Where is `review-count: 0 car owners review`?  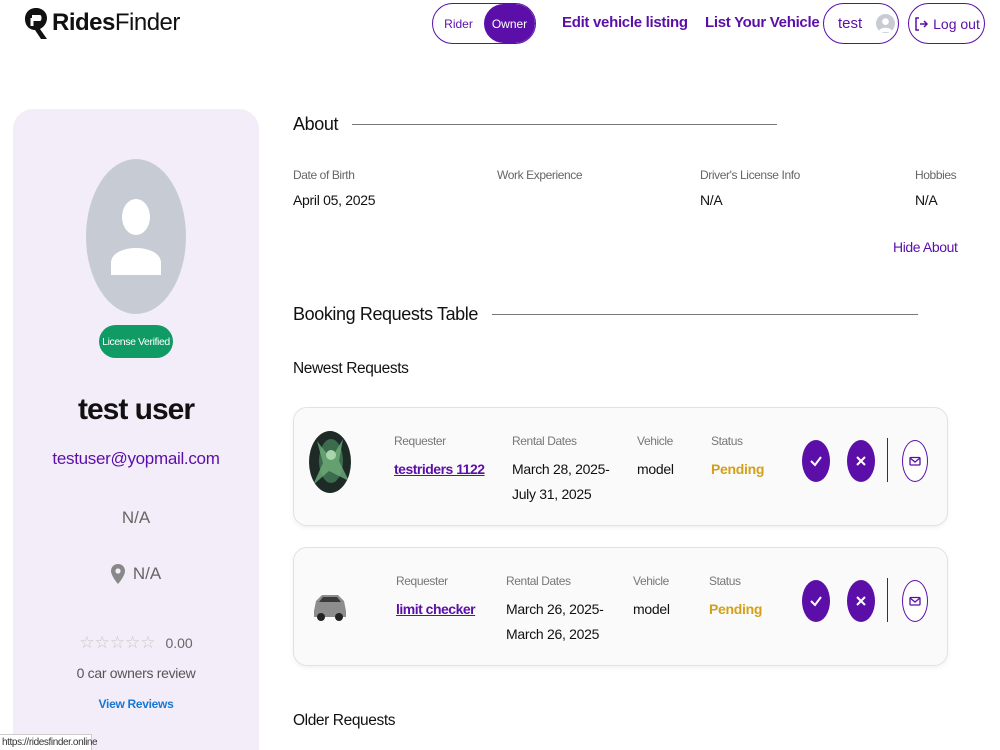 review-count: 0 car owners review is located at coordinates (136, 673).